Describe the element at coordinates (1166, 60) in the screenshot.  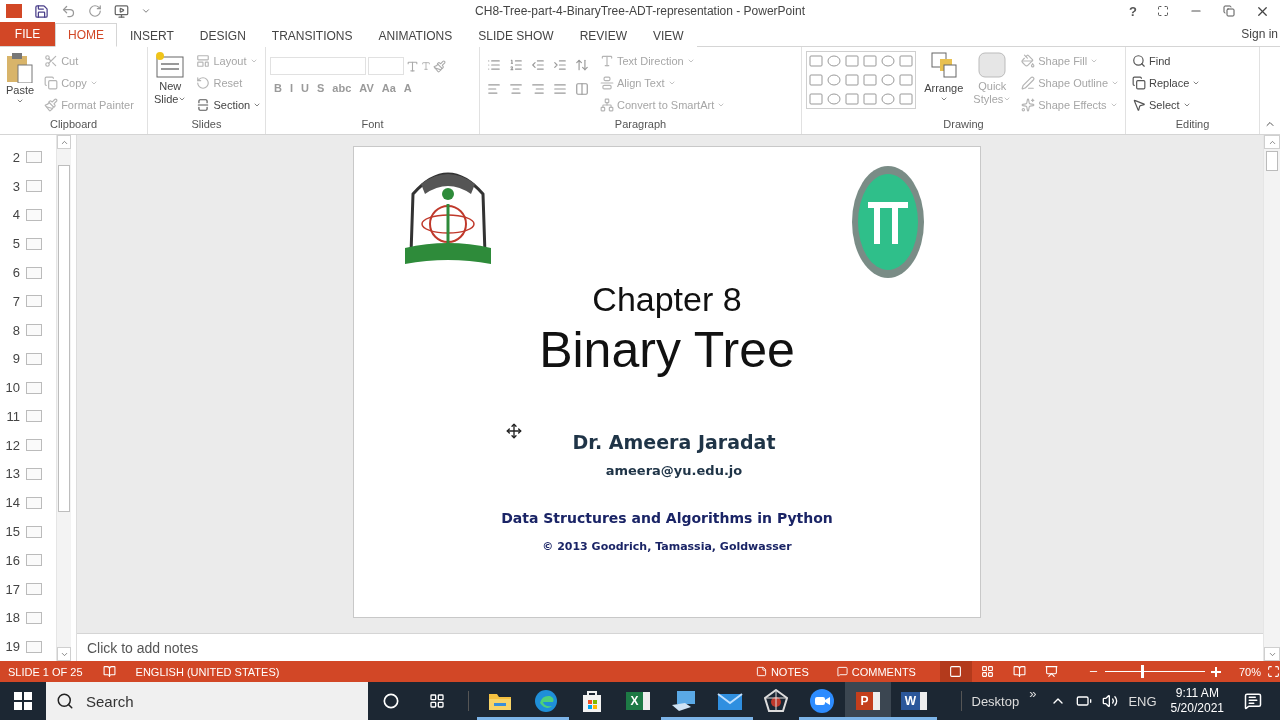
I see `editing-action: Find` at that location.